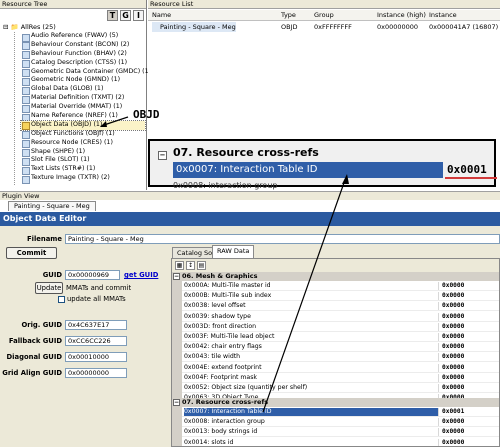 The width and height of the screenshot is (500, 447). I want to click on property-row: 0x0039: shadow type 0x0000, so click(340, 317).